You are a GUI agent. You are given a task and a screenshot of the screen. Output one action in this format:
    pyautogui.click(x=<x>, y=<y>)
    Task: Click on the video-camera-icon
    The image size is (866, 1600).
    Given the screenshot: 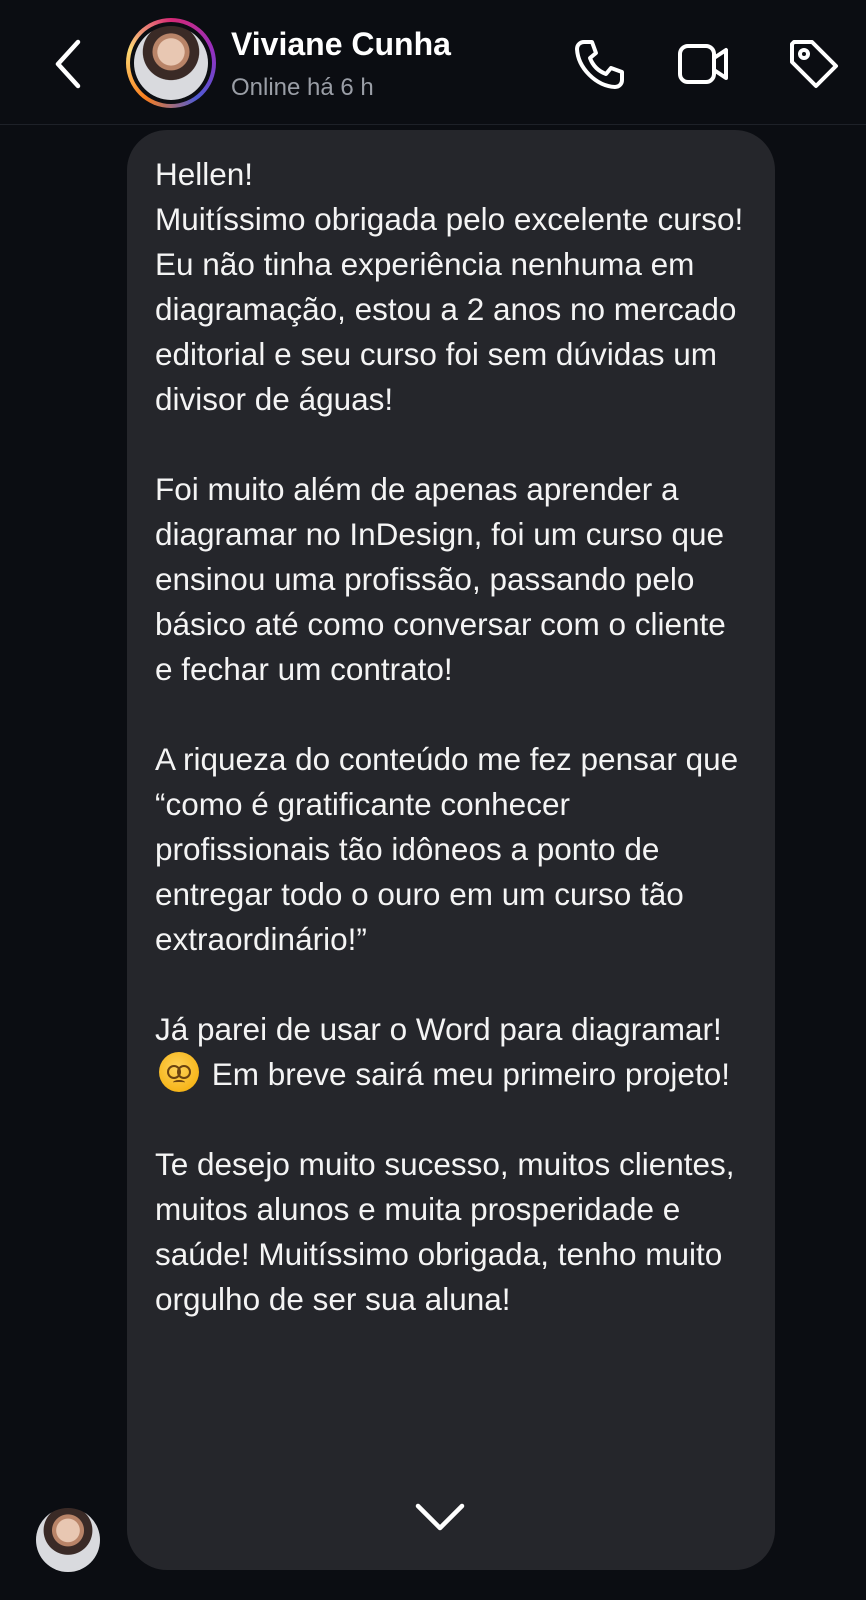 What is the action you would take?
    pyautogui.click(x=703, y=64)
    